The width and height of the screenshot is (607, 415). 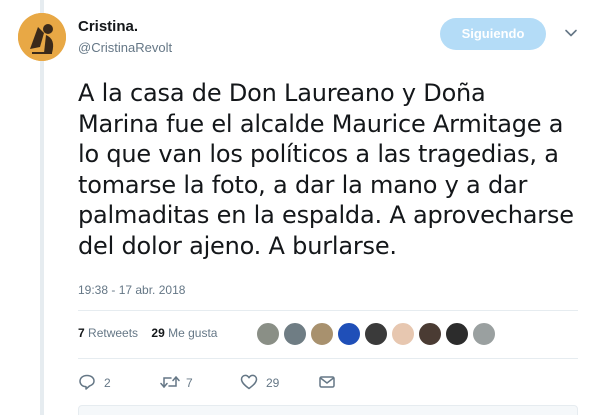 I want to click on author-handle: @CristinaRevolt, so click(x=125, y=47).